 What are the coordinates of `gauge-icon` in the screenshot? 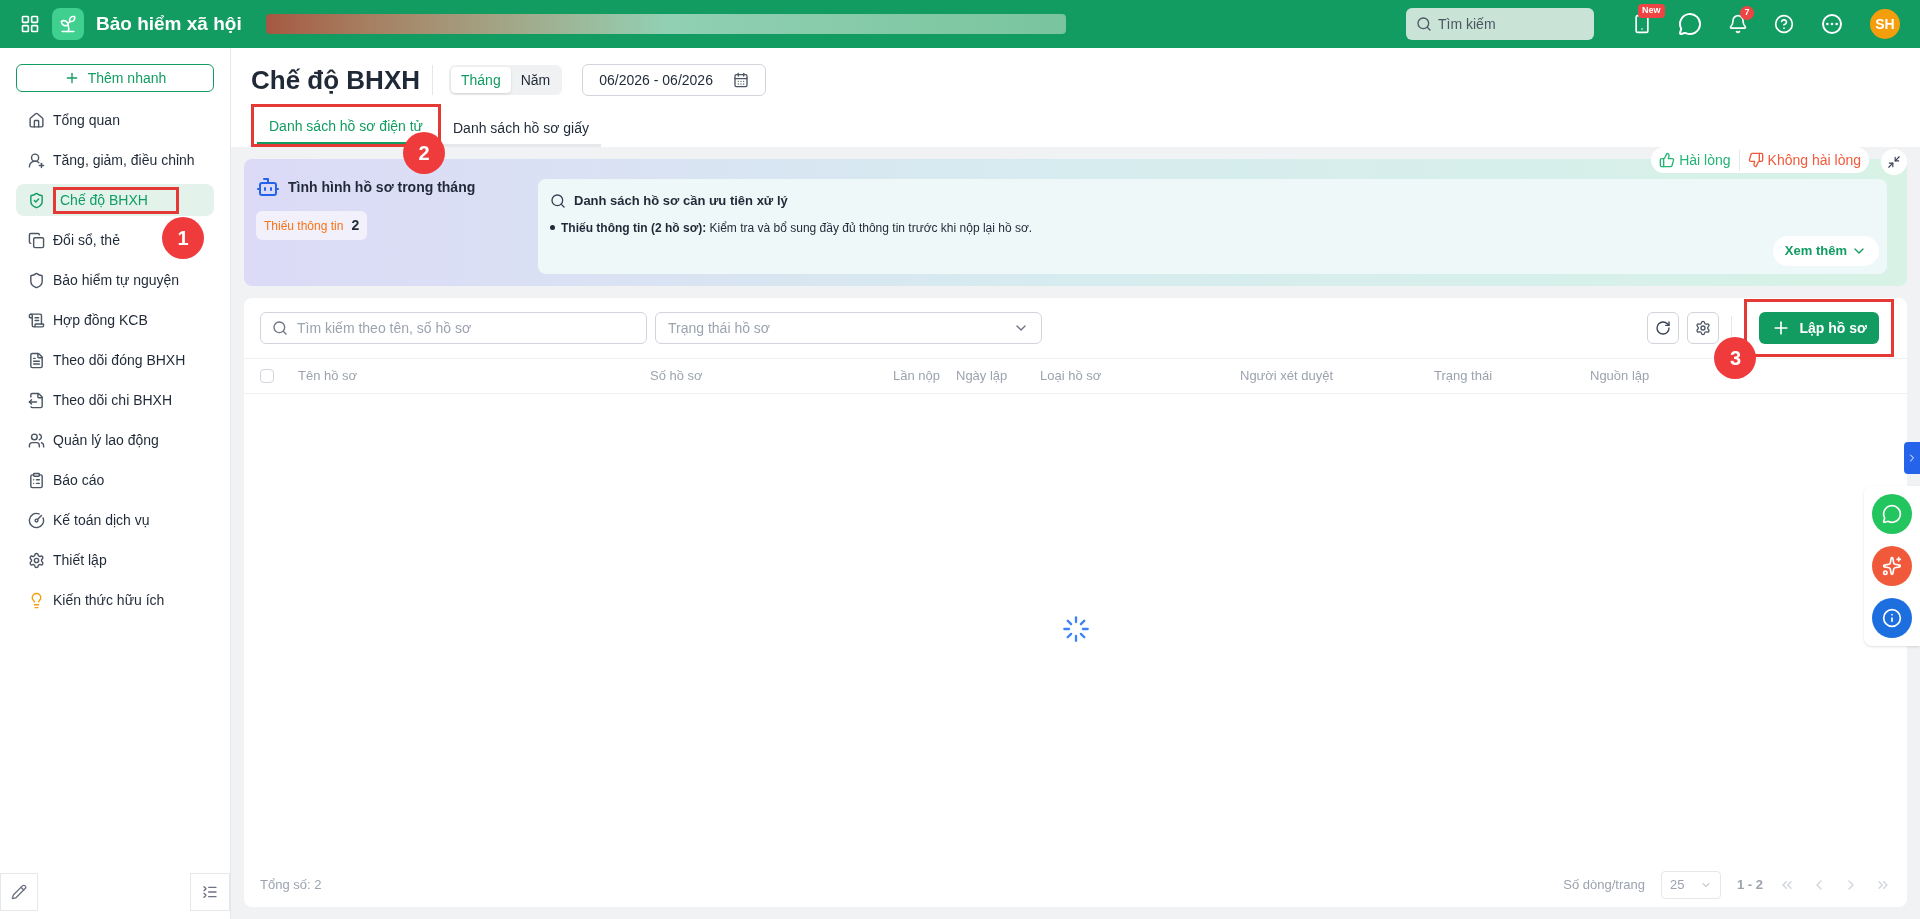 It's located at (36, 520).